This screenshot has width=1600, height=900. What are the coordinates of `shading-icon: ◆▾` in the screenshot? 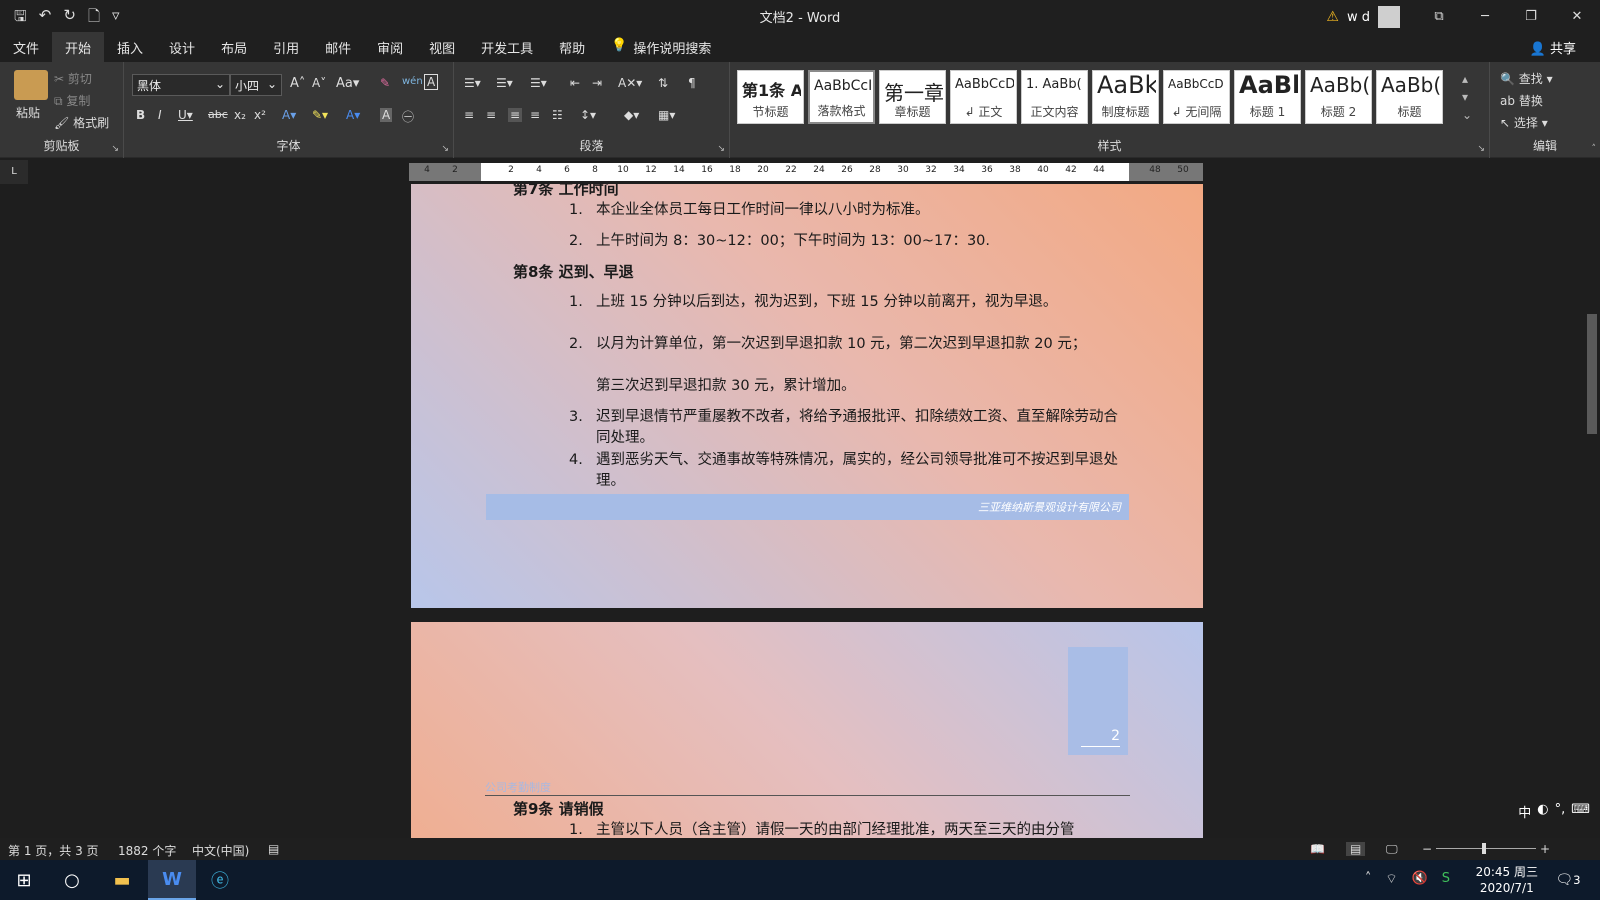 It's located at (631, 115).